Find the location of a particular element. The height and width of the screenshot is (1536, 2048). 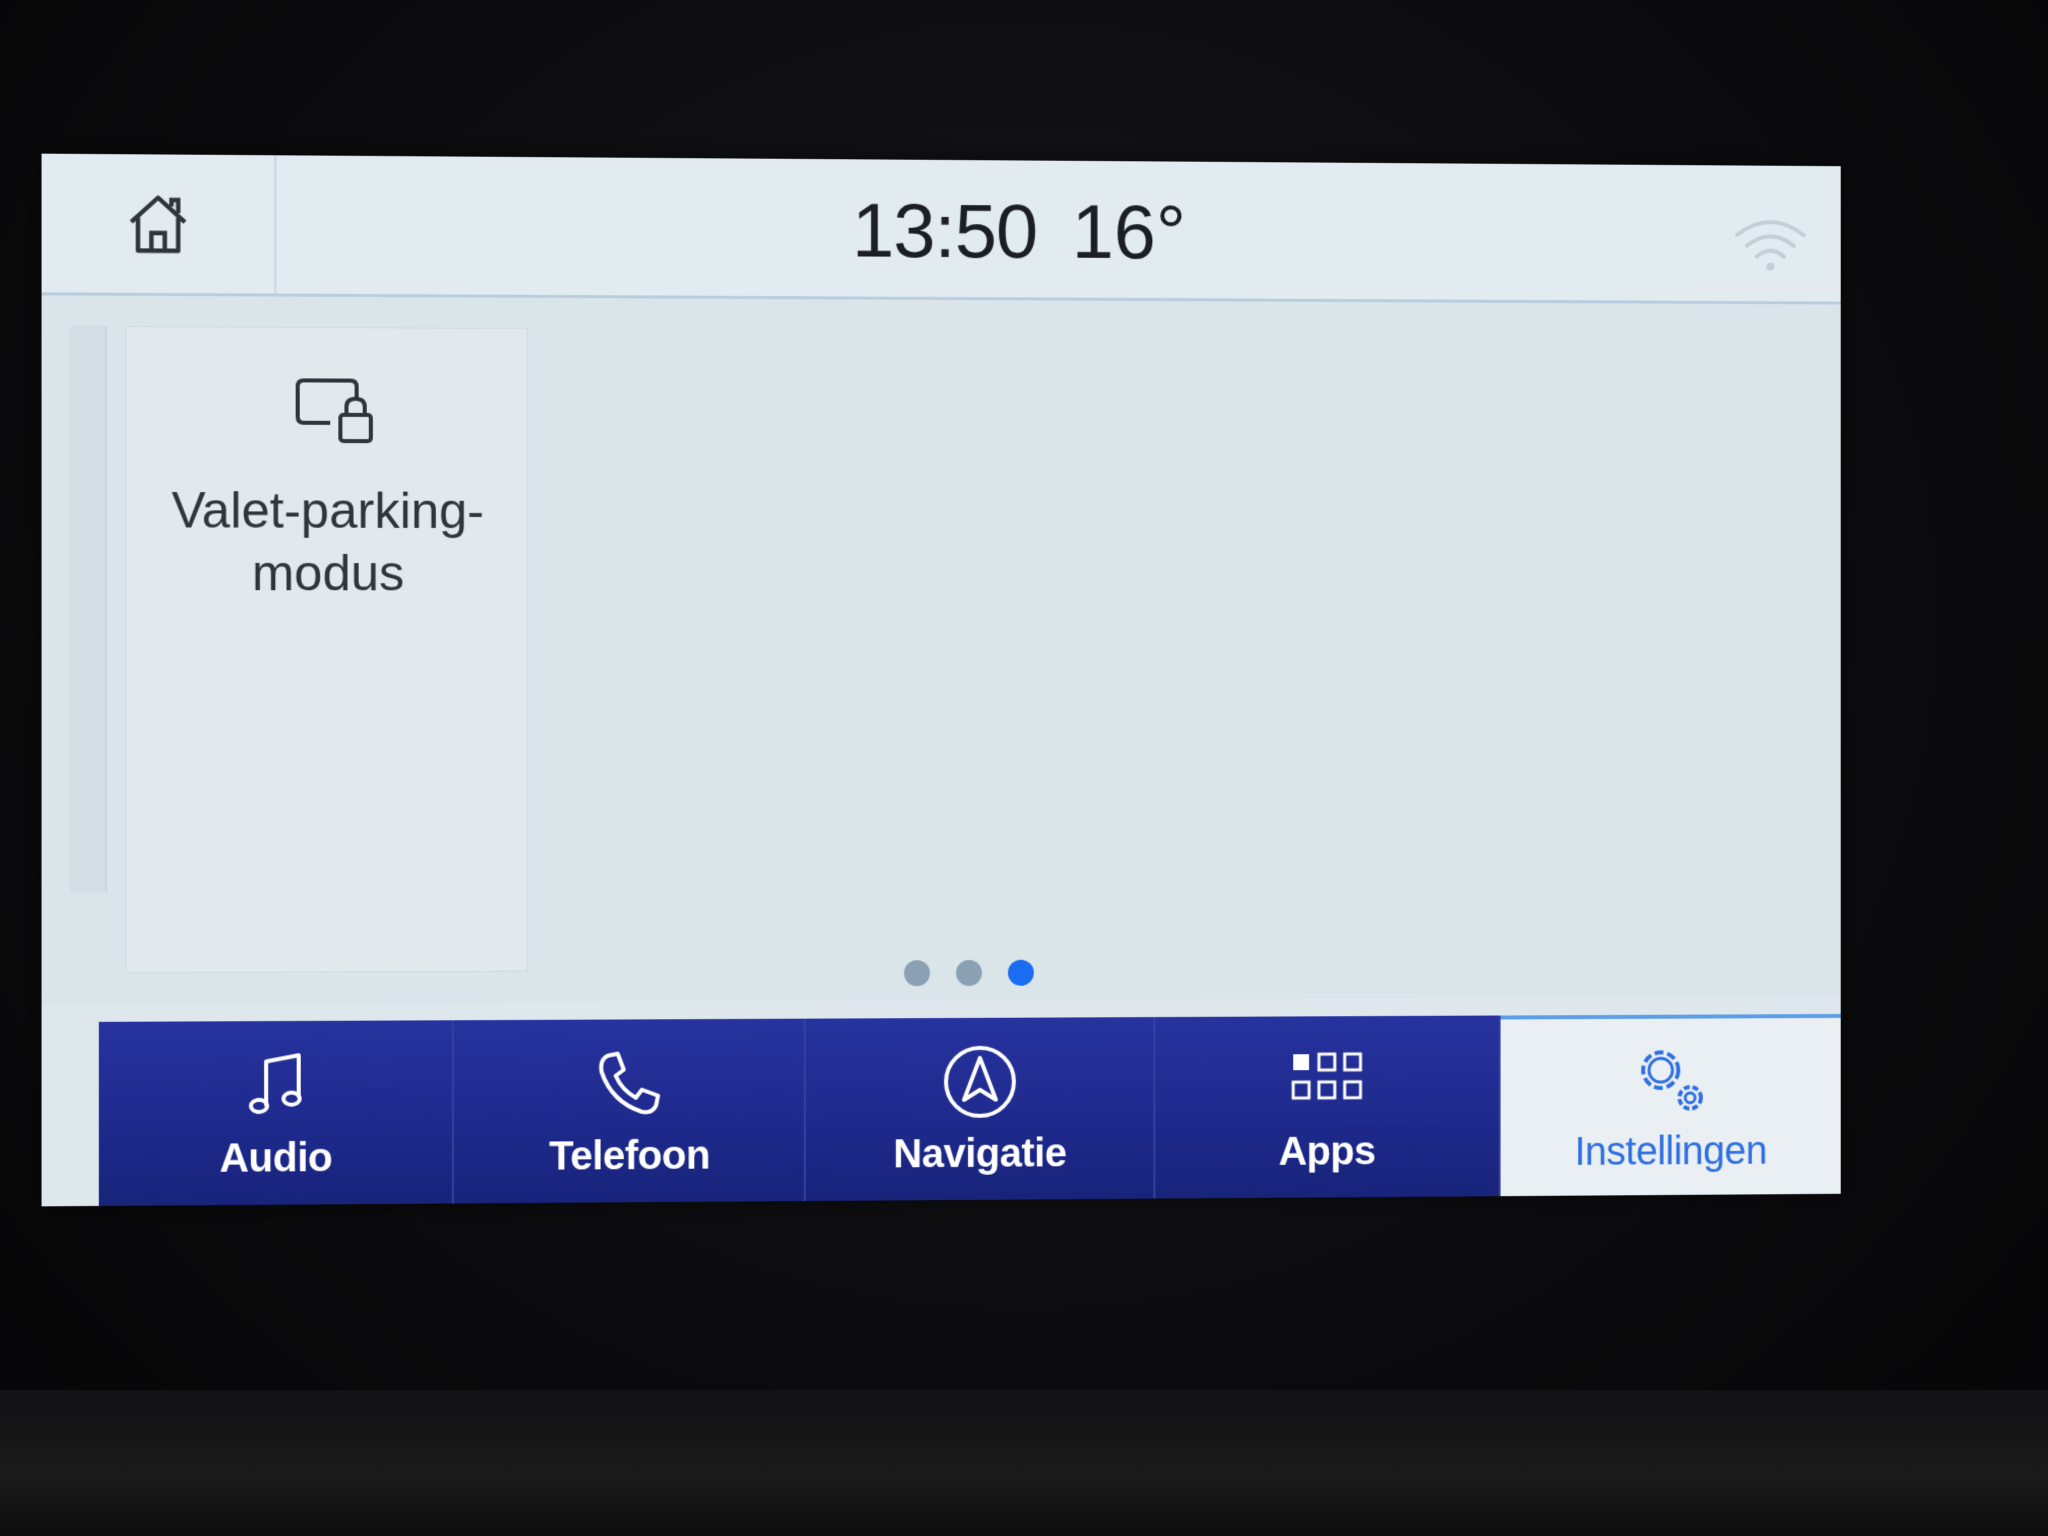

nav-instellingen-active: Instellingen is located at coordinates (1670, 1105).